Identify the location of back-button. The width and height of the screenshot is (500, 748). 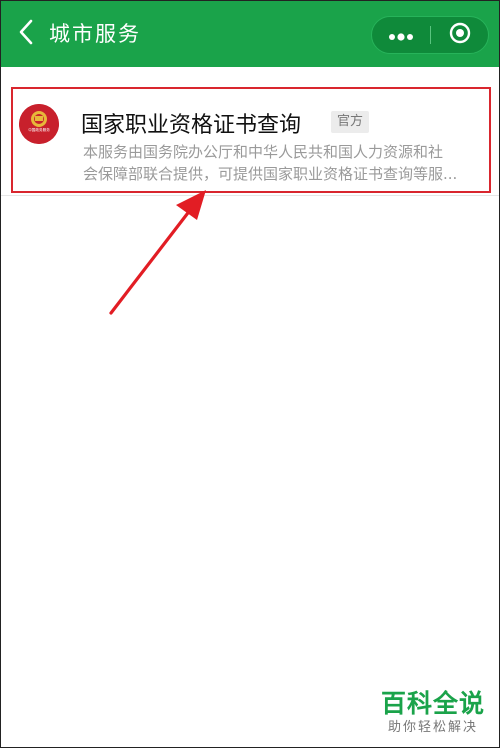
(26, 34).